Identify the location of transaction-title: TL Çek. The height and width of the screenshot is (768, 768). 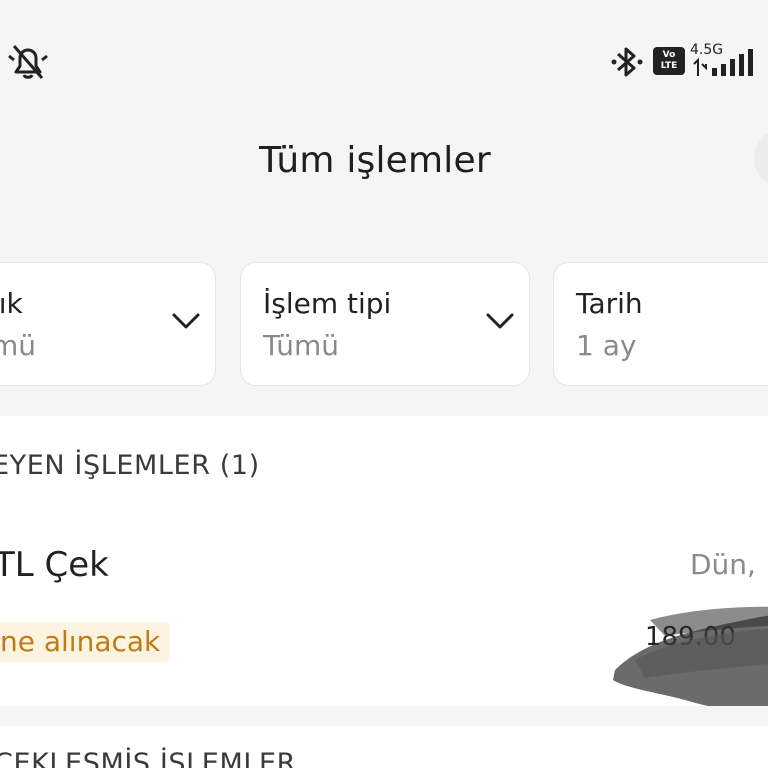
(54, 565).